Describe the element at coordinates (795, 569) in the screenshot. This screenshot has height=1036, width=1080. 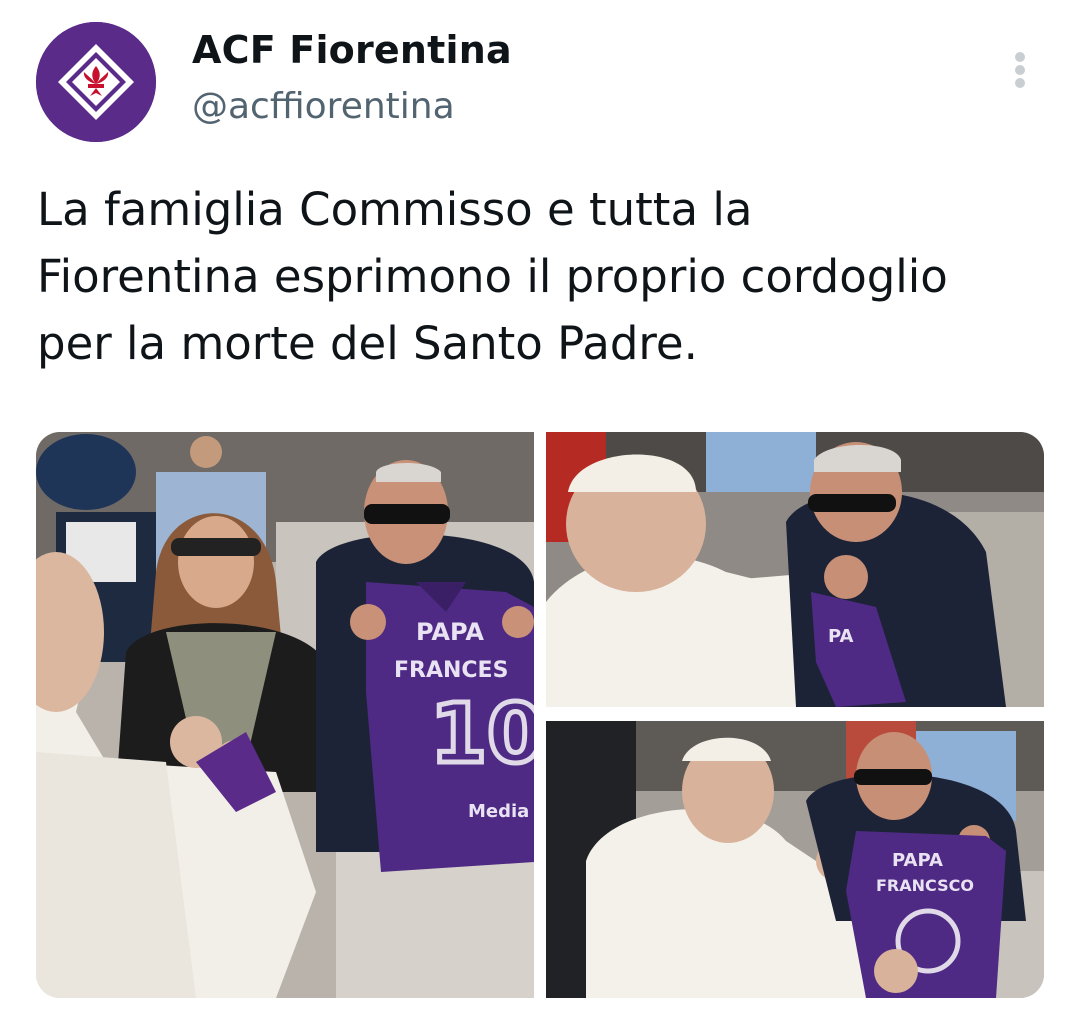
I see `photo-2: PA` at that location.